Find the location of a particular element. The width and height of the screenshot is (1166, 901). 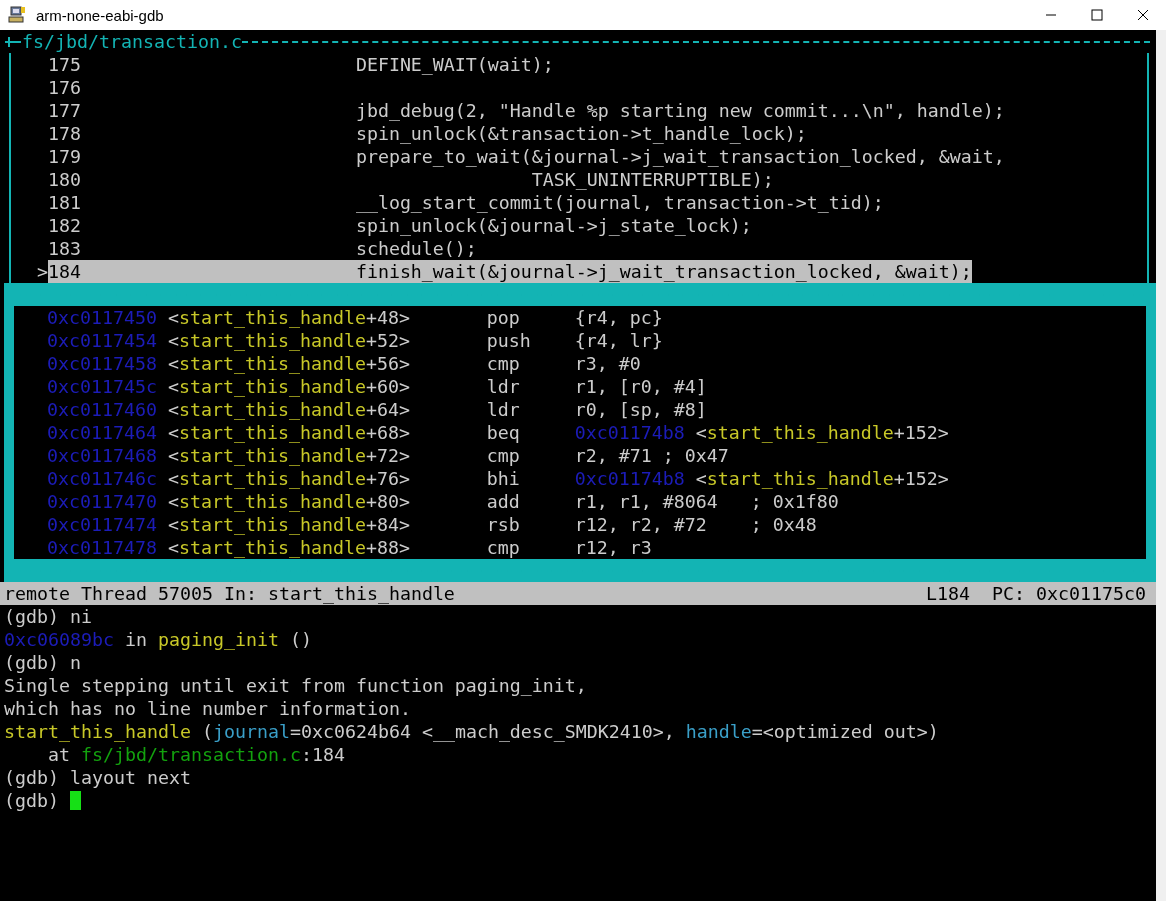

asm-mnemonic: pop is located at coordinates (503, 317).